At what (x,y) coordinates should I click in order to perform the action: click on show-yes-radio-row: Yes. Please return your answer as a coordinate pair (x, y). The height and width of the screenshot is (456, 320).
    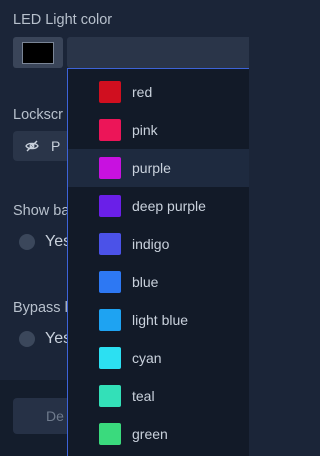
    Looking at the image, I should click on (45, 242).